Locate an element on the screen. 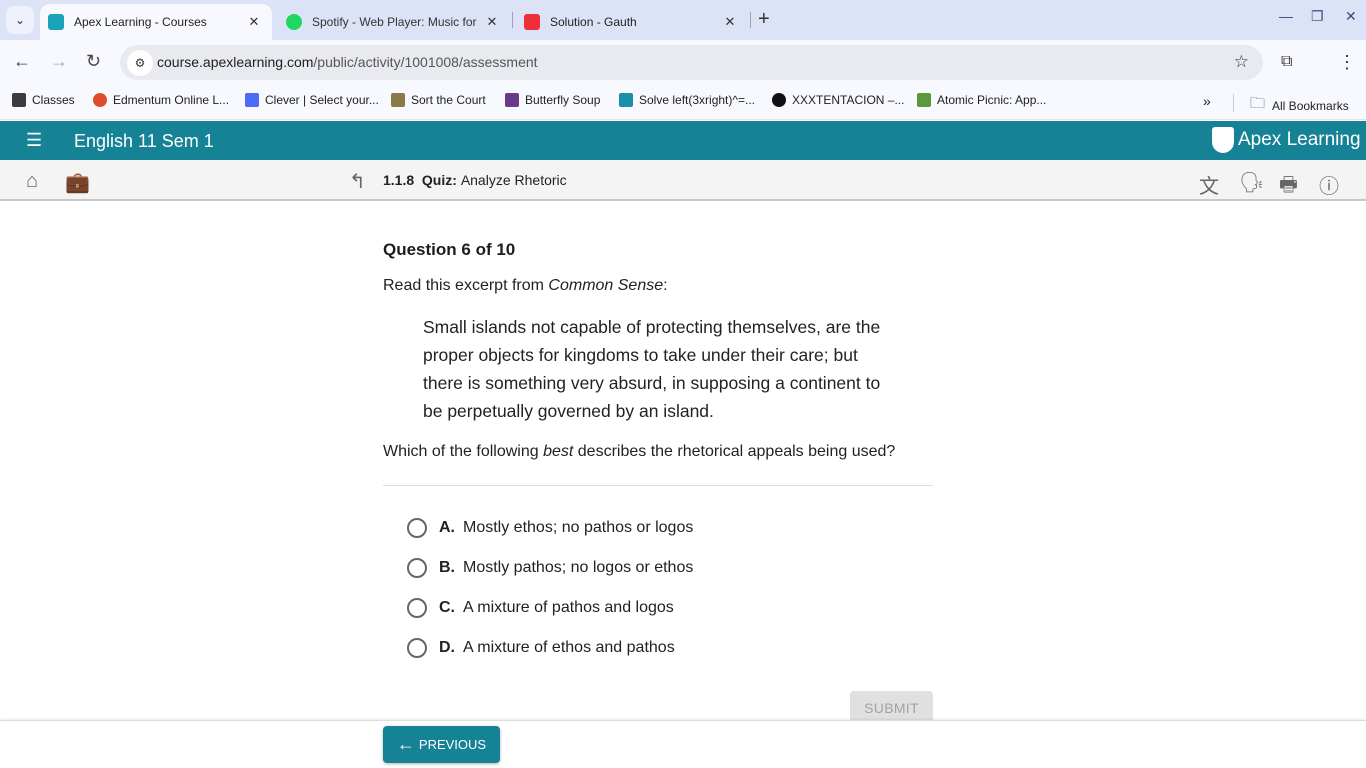 The image size is (1366, 768). tab-apex-learning: Apex Learning - Courses ✕ is located at coordinates (156, 22).